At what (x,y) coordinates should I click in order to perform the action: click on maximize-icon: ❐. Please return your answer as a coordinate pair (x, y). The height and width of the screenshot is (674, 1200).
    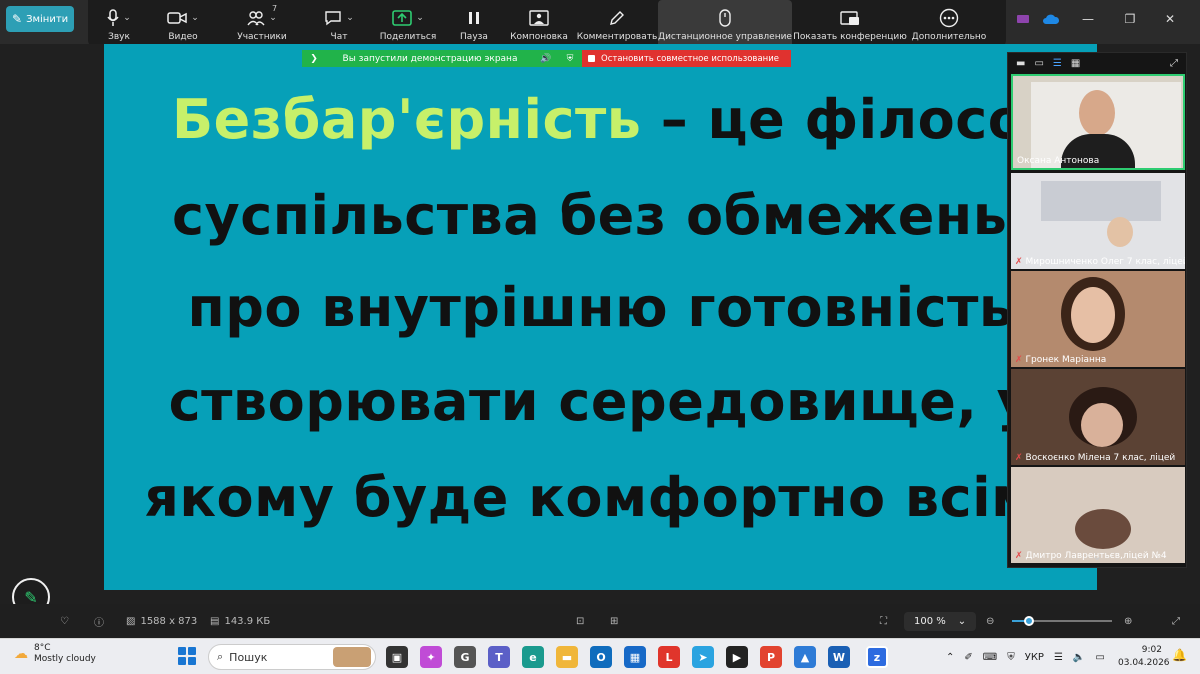
    Looking at the image, I should click on (1130, 19).